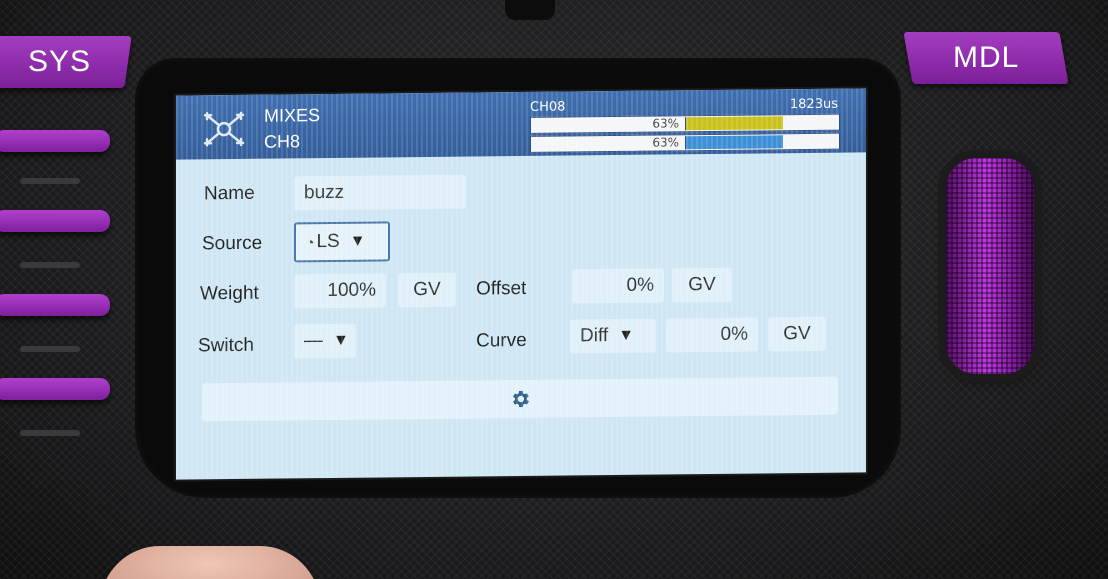  I want to click on name-value: buzz, so click(324, 192).